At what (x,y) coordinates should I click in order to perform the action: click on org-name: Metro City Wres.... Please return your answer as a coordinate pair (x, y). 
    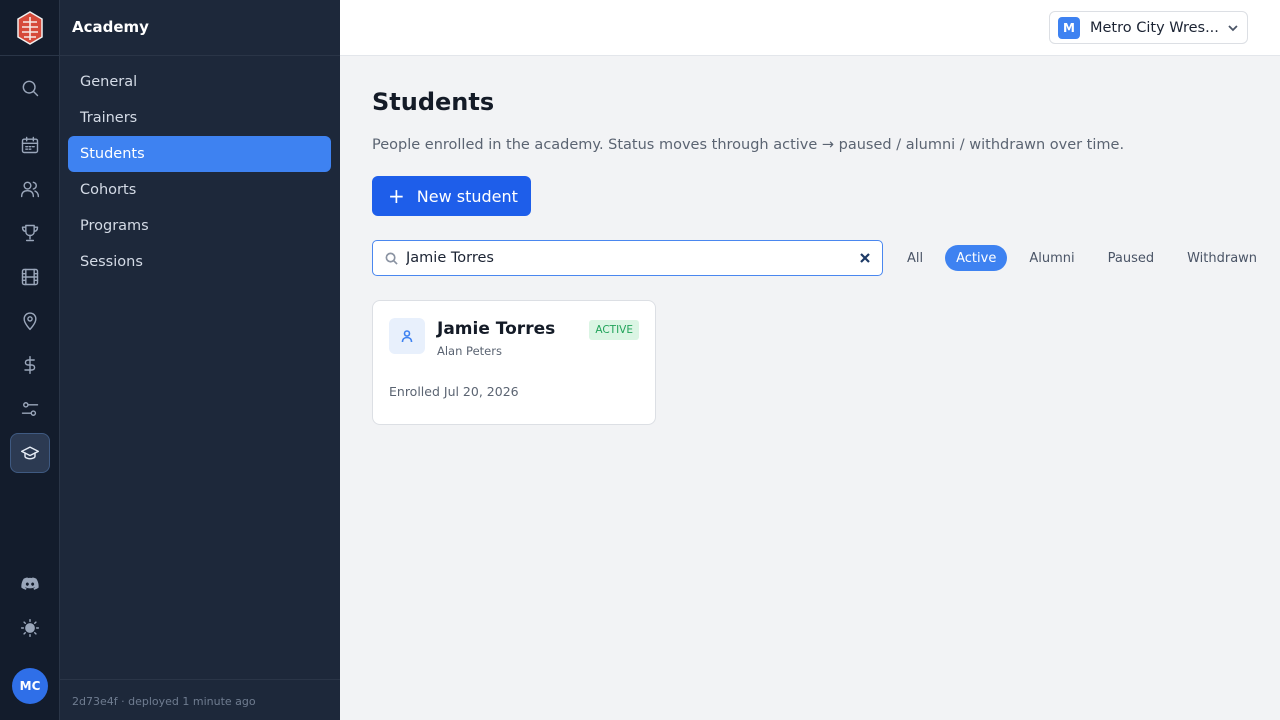
    Looking at the image, I should click on (1154, 27).